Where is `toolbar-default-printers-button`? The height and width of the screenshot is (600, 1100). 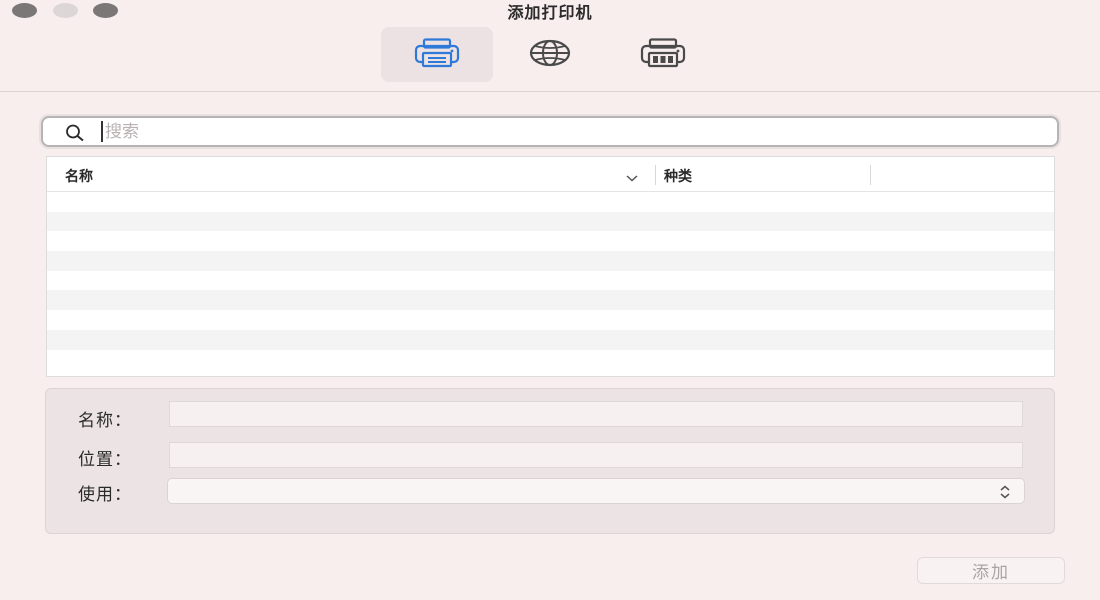
toolbar-default-printers-button is located at coordinates (437, 54).